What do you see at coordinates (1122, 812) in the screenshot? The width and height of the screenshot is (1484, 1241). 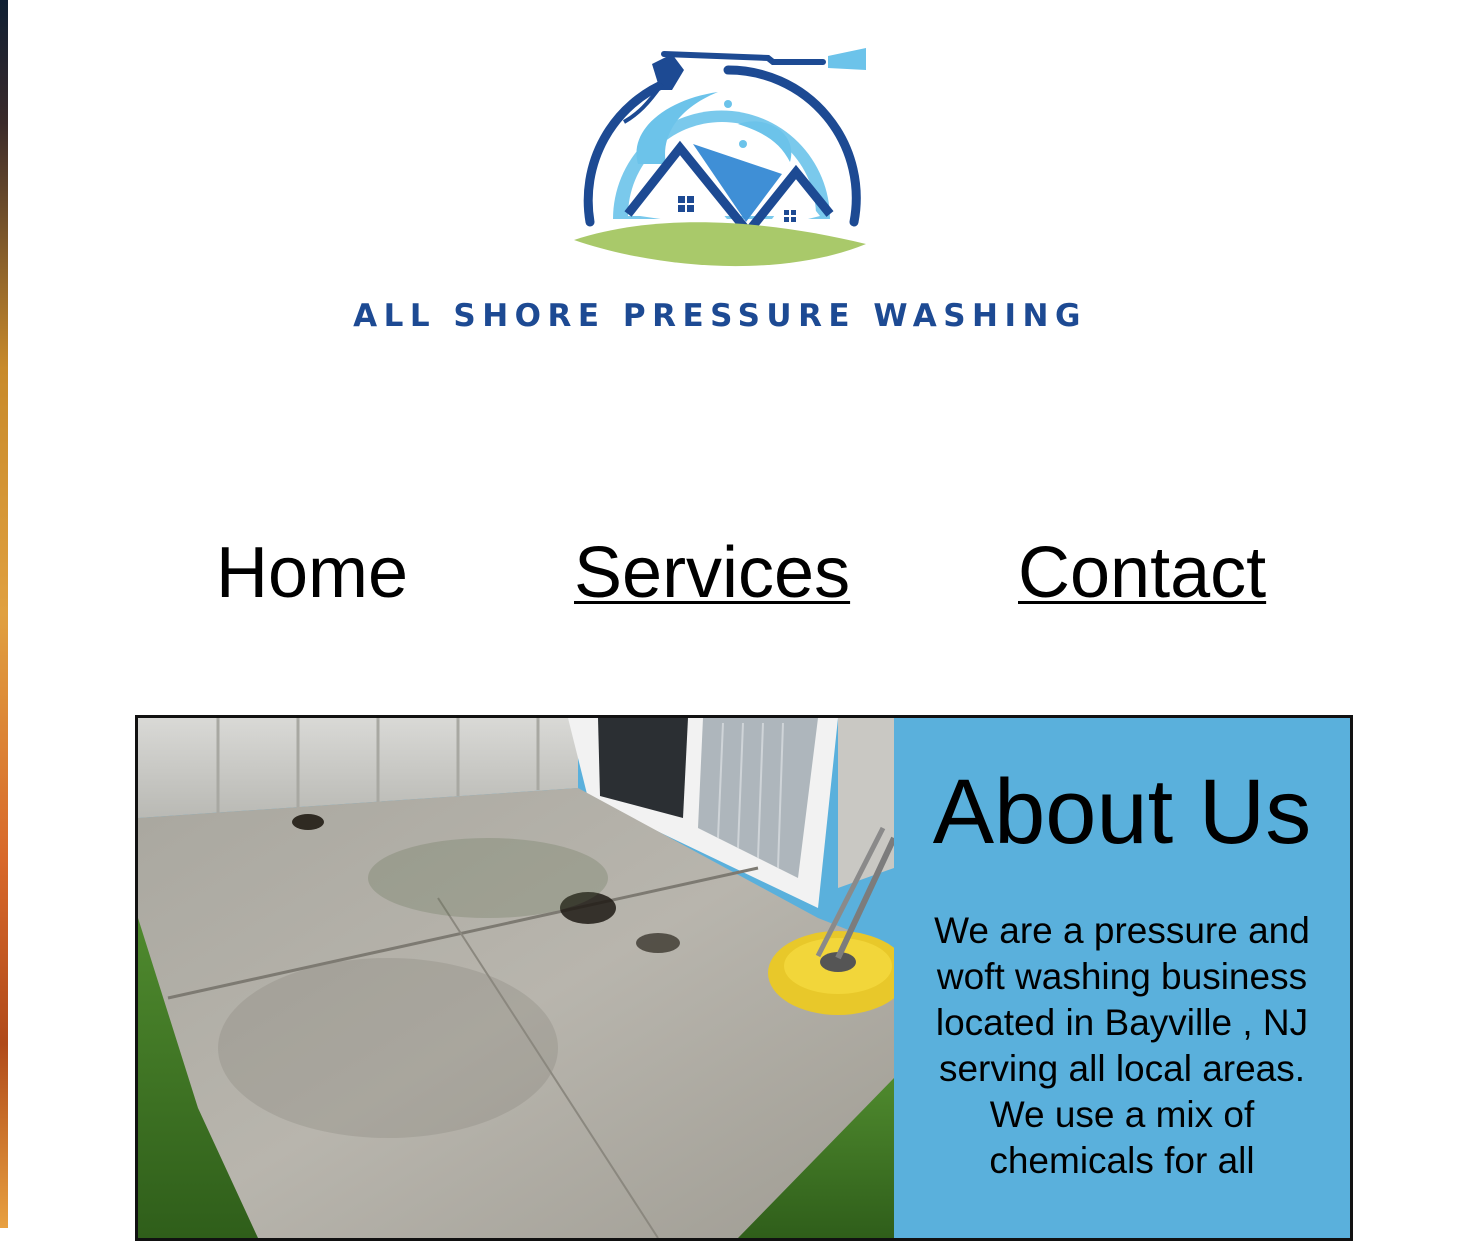 I see `about-title: About Us` at bounding box center [1122, 812].